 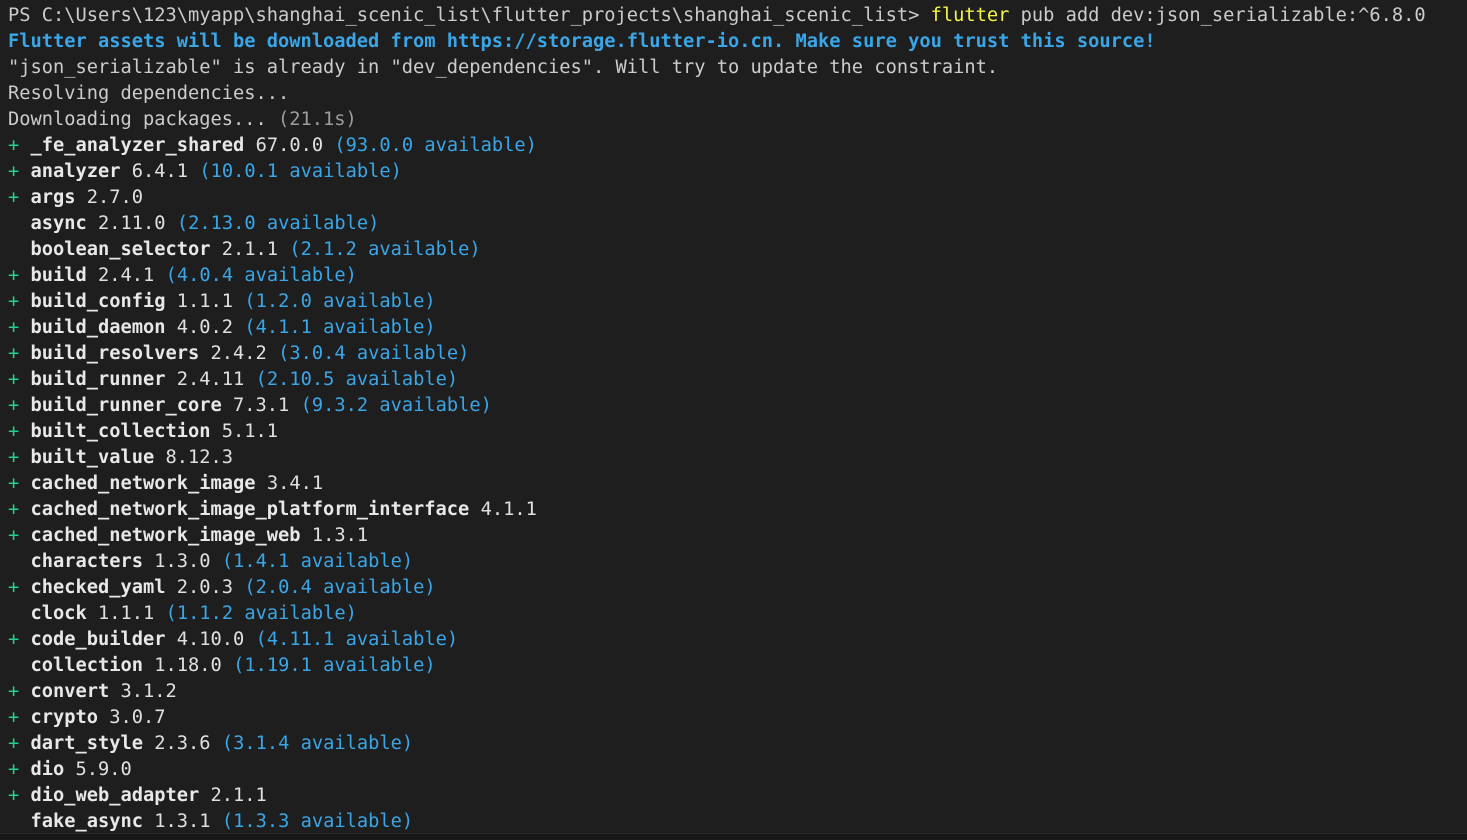 I want to click on package-version: 4.10.0, so click(x=210, y=639).